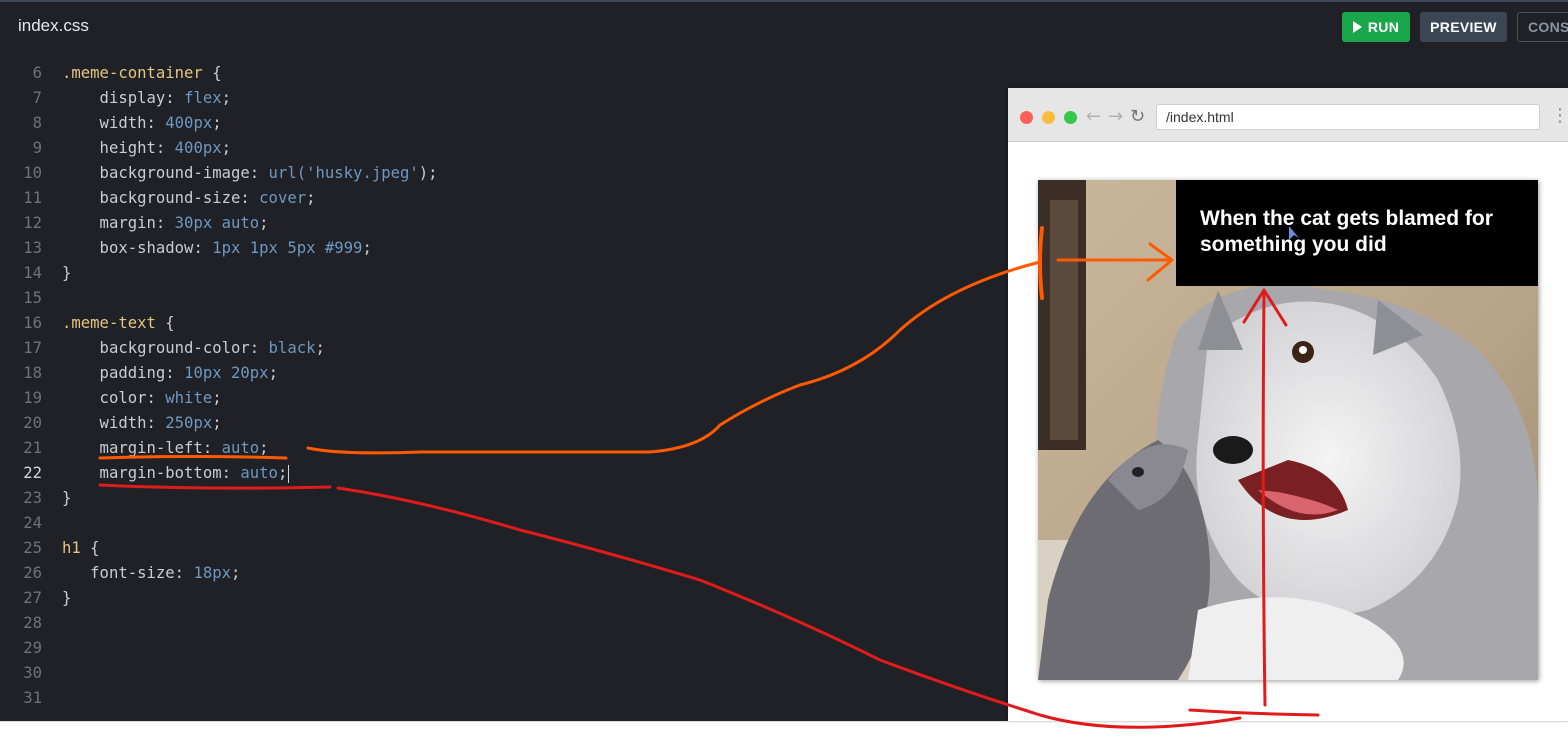 This screenshot has height=743, width=1568. Describe the element at coordinates (504, 148) in the screenshot. I see `code-line: 9 height: 400px;` at that location.